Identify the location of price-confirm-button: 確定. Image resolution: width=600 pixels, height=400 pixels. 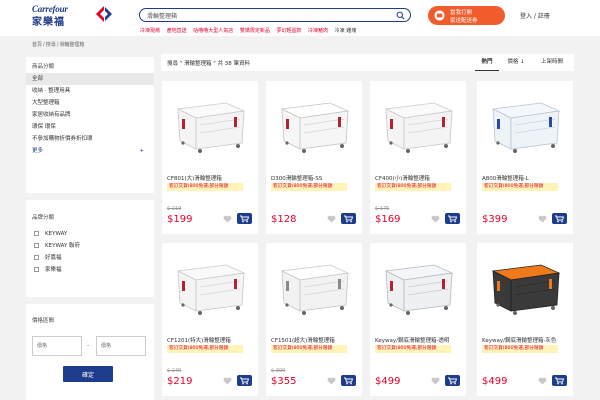
(88, 374).